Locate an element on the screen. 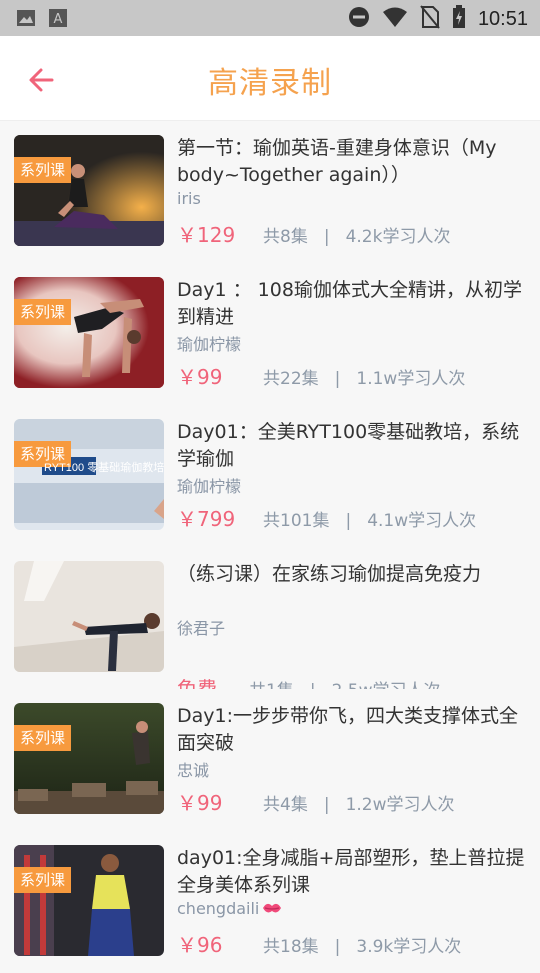 This screenshot has height=973, width=540. svg-text: A is located at coordinates (58, 19).